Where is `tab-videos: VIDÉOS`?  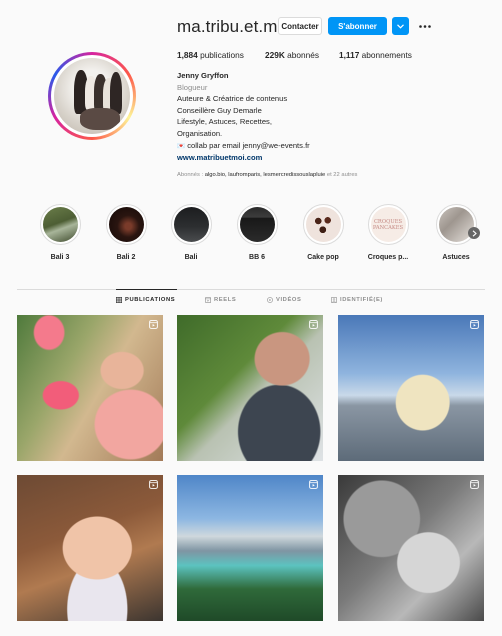
tab-videos: VIDÉOS is located at coordinates (284, 300).